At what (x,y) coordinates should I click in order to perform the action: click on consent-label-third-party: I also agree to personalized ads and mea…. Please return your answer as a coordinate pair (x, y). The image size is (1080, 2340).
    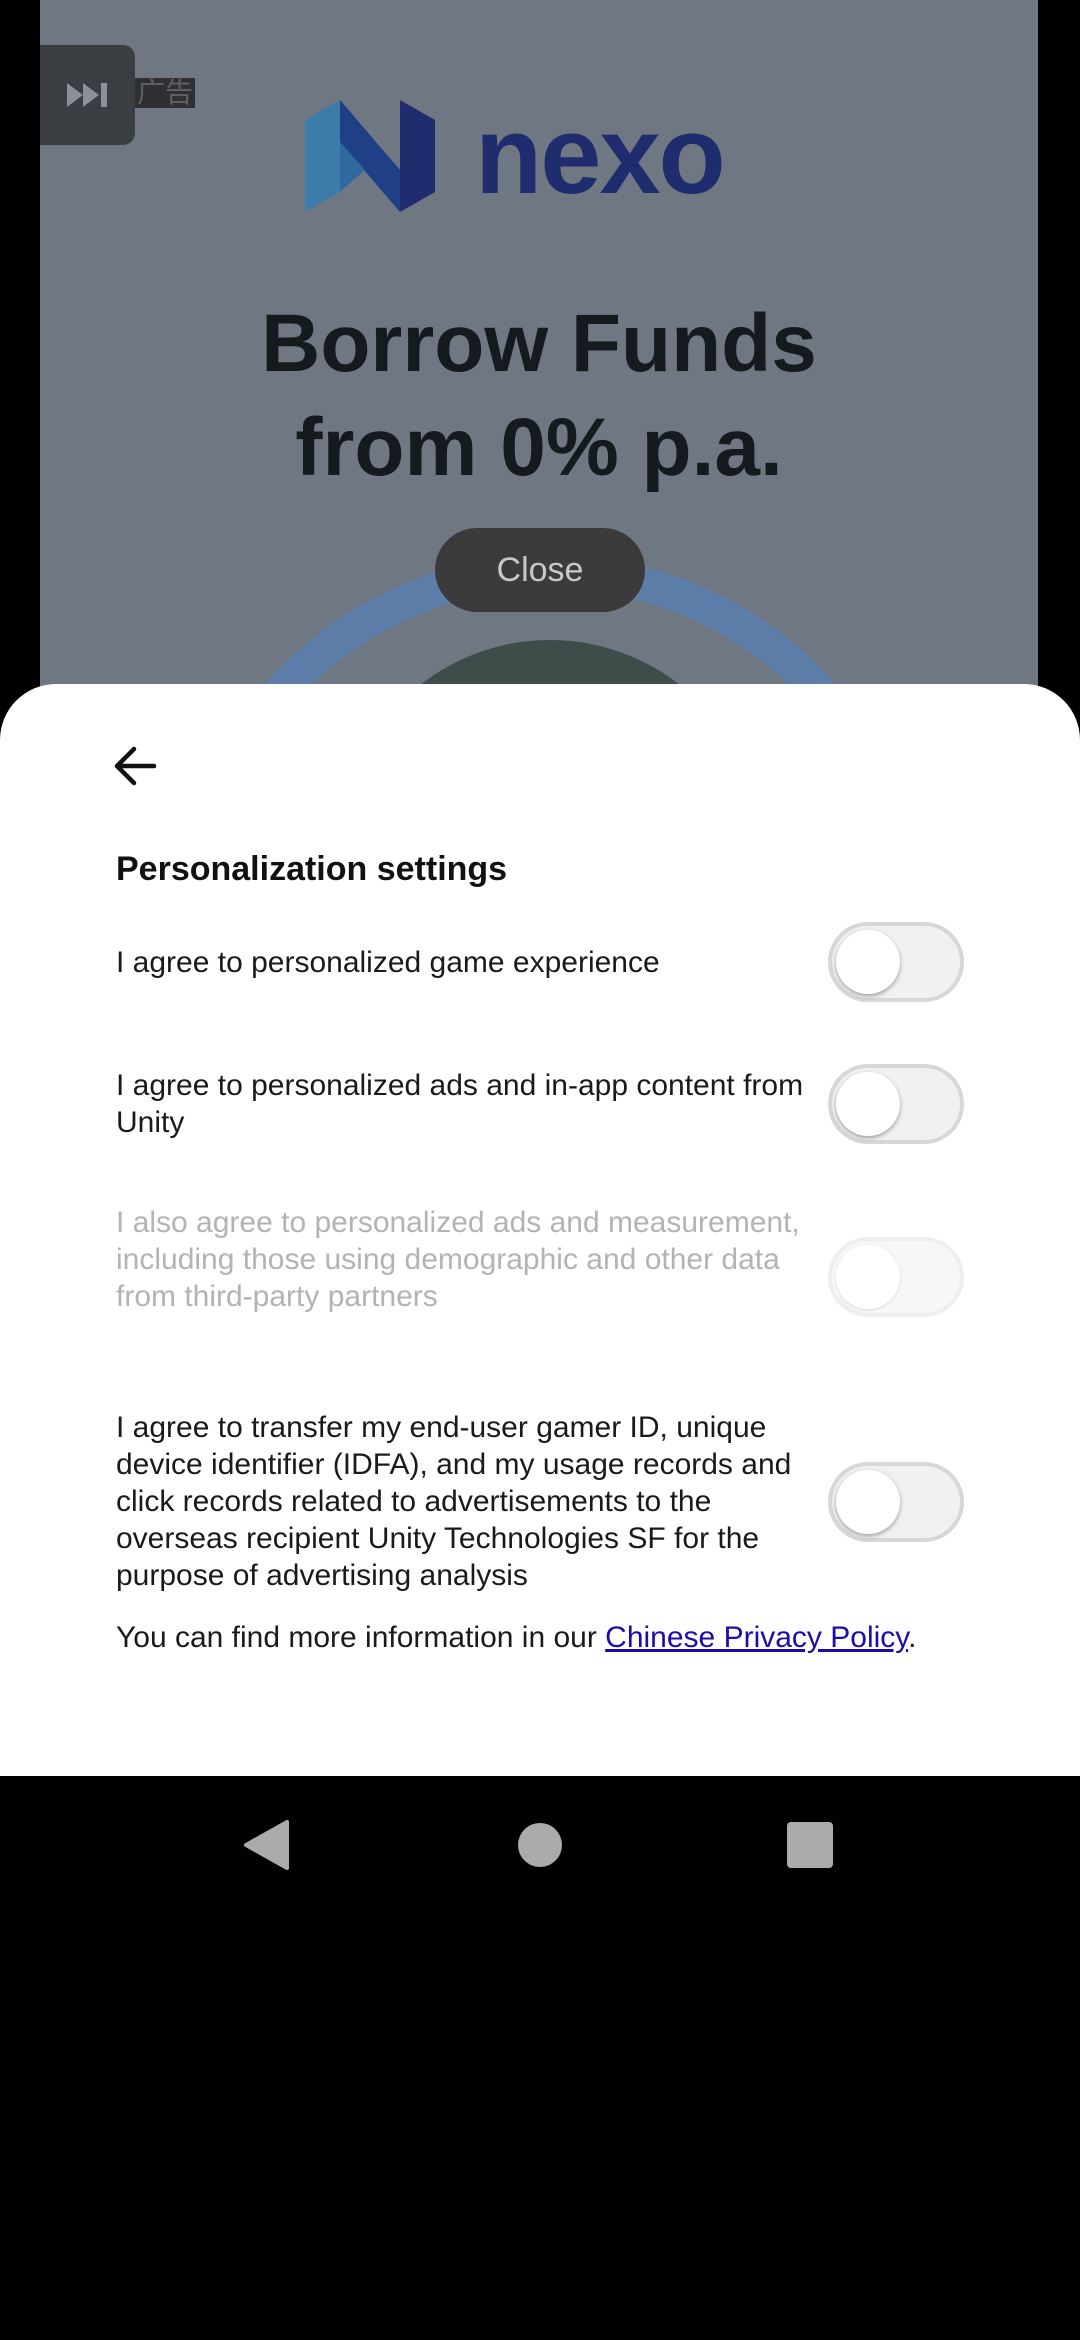
    Looking at the image, I should click on (458, 1259).